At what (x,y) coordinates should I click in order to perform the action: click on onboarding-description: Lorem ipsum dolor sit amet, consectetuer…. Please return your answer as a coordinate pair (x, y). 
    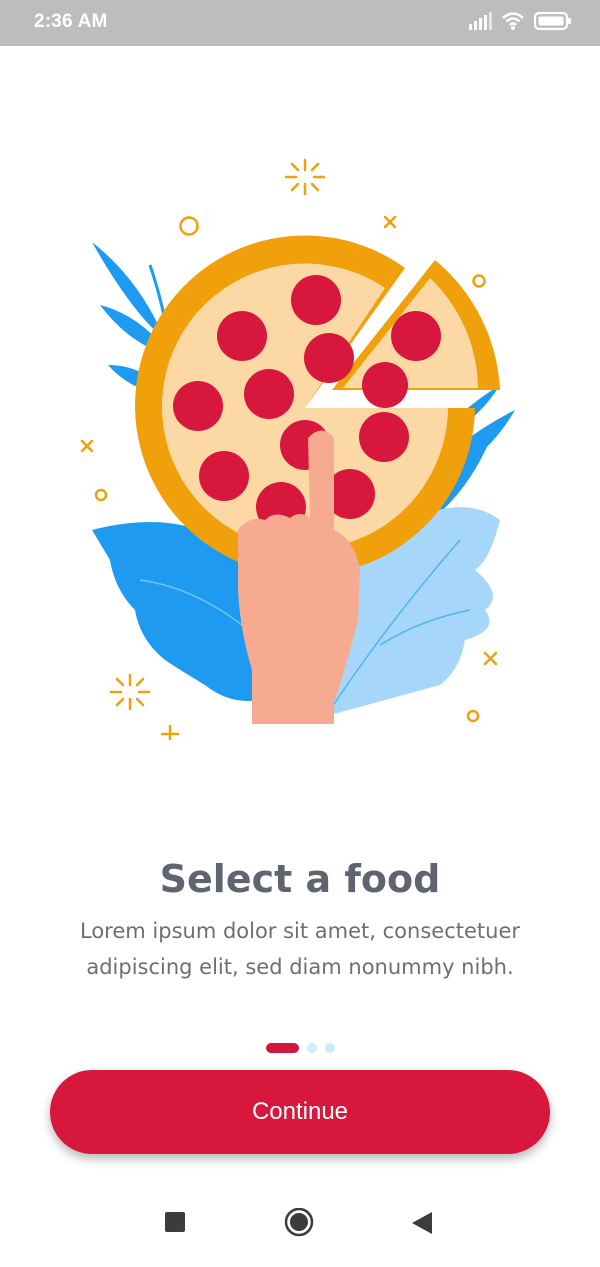
    Looking at the image, I should click on (300, 949).